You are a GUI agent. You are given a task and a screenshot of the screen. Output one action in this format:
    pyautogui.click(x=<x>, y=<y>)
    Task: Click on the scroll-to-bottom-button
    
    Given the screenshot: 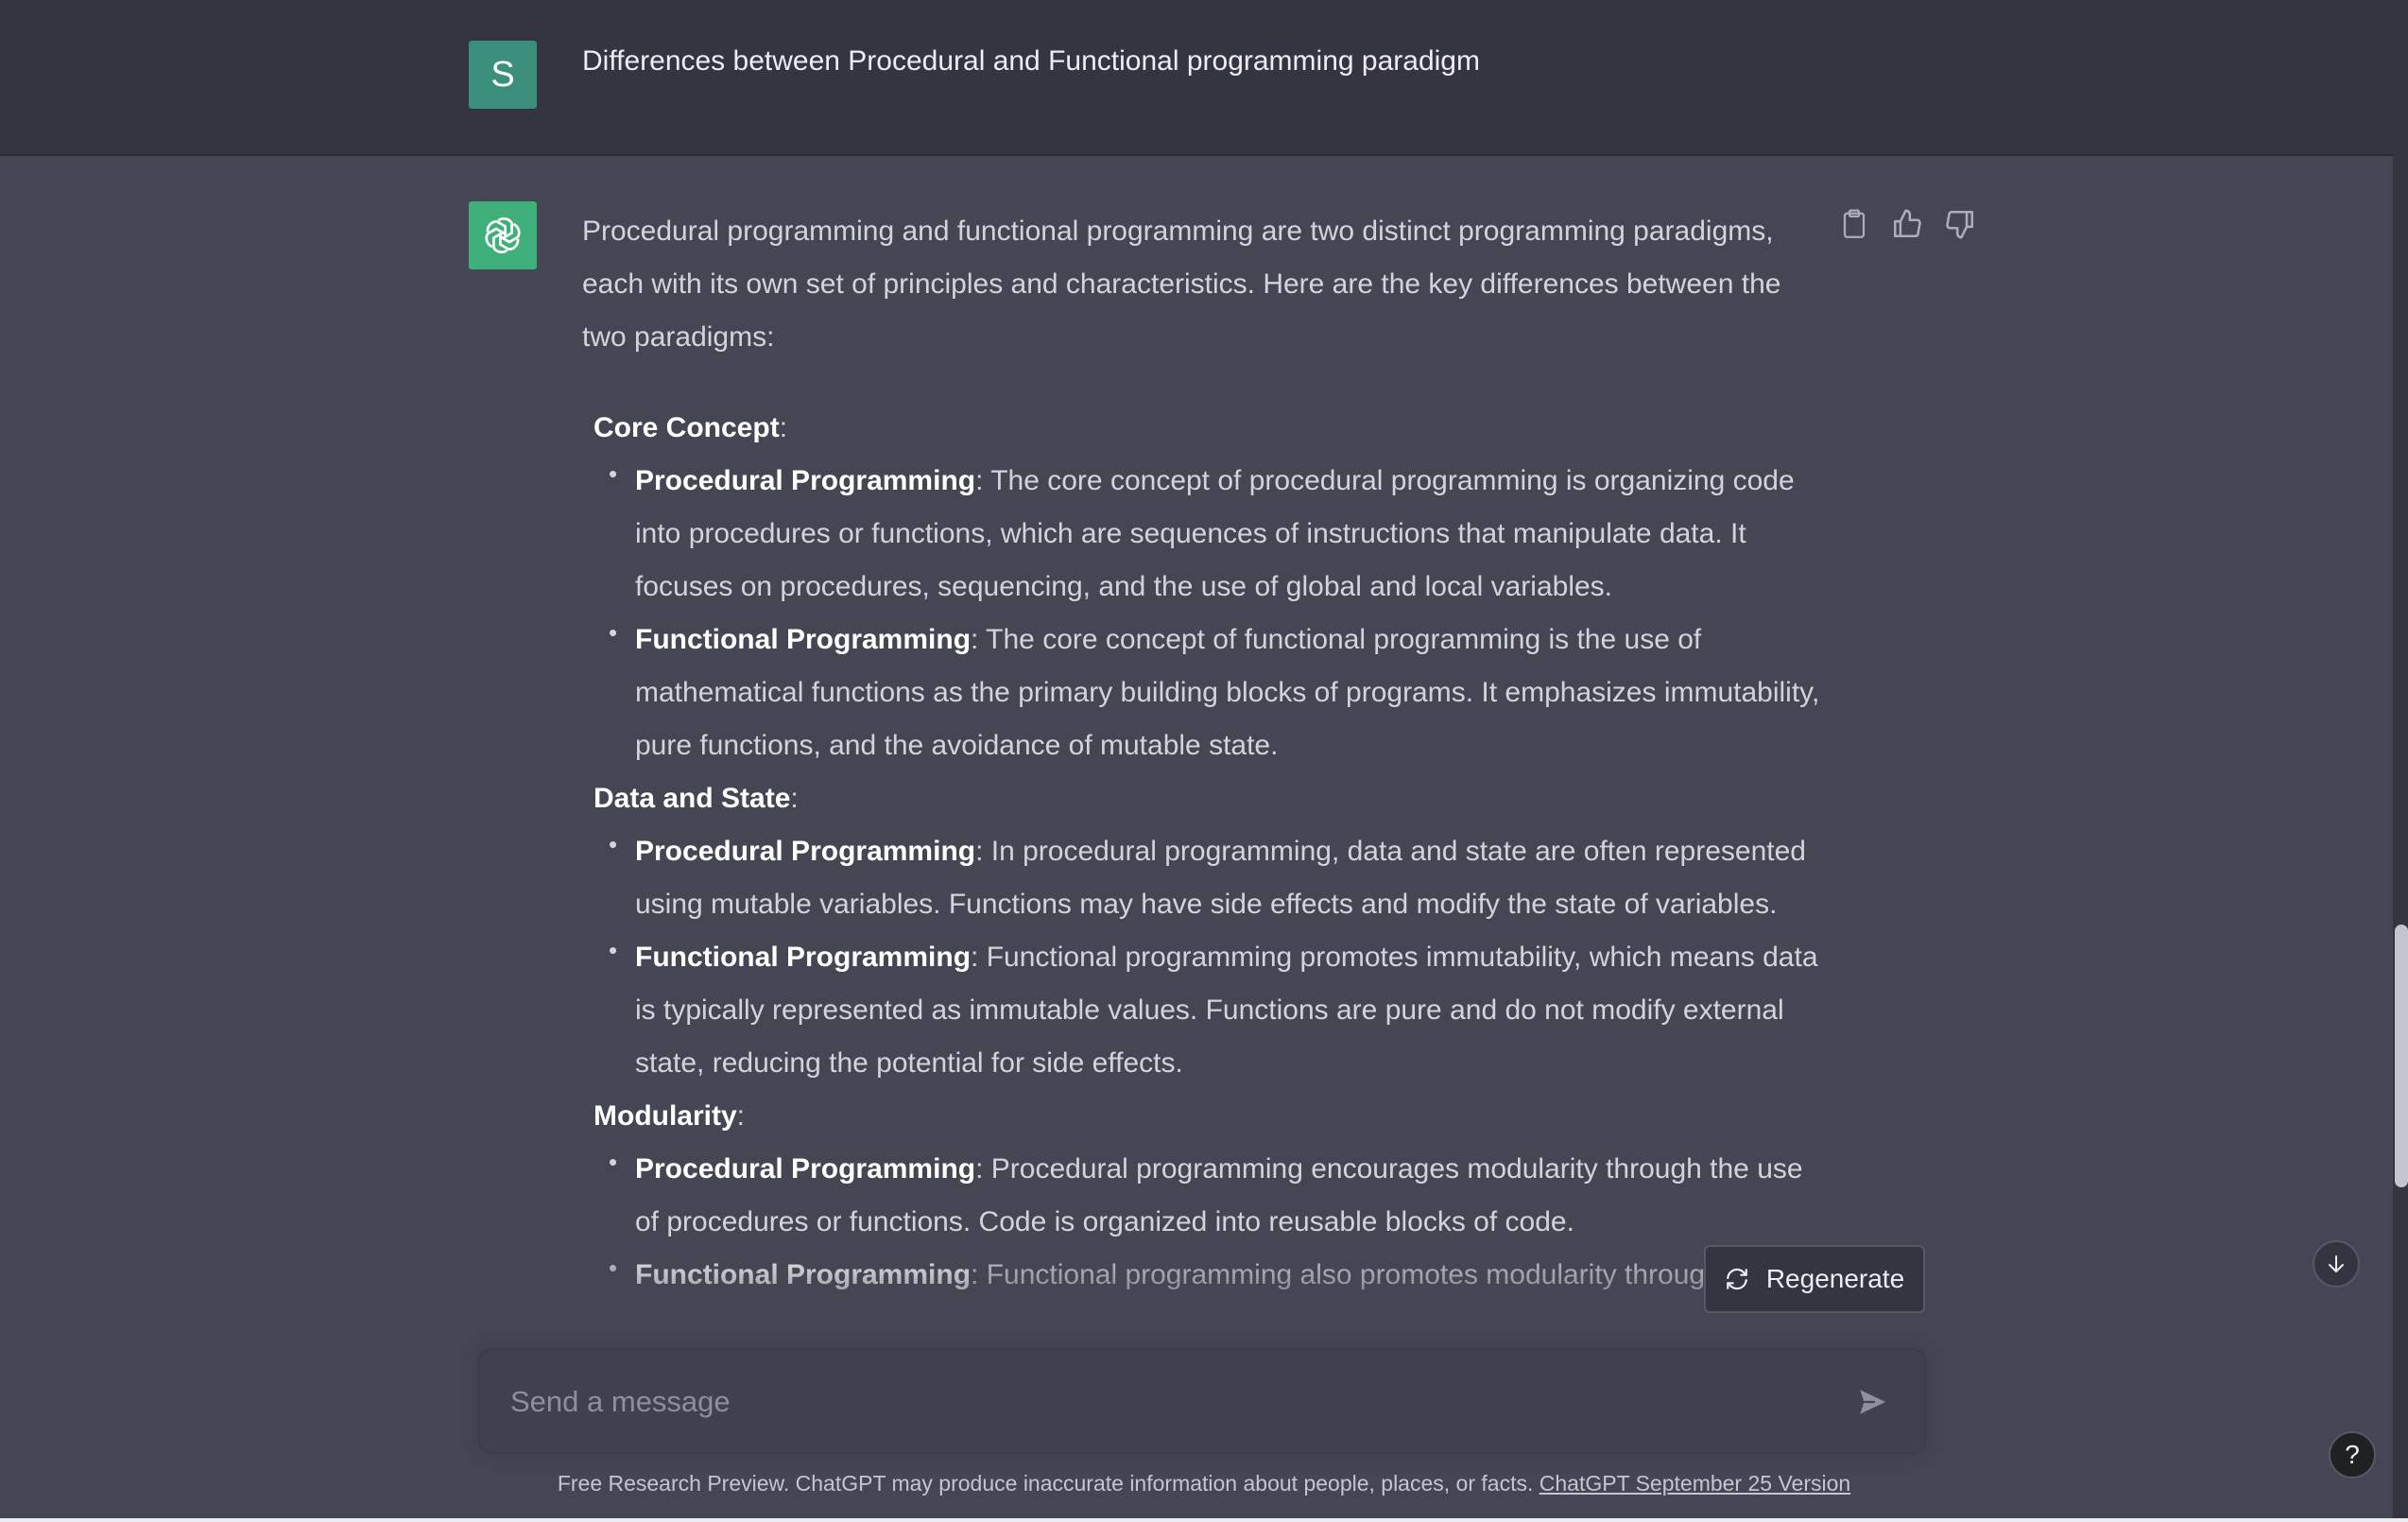 What is the action you would take?
    pyautogui.click(x=2337, y=1264)
    